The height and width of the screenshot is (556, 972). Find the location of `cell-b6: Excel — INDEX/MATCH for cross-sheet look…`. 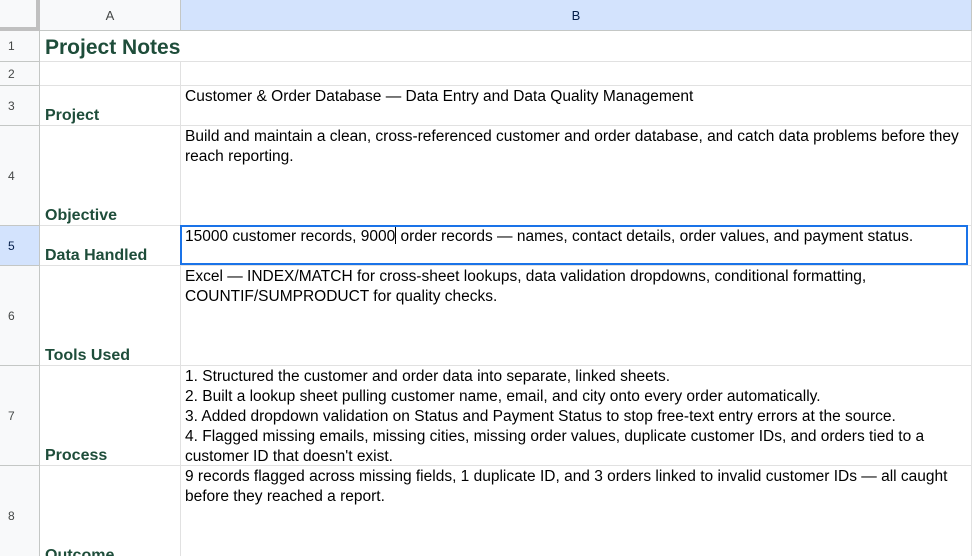

cell-b6: Excel — INDEX/MATCH for cross-sheet look… is located at coordinates (576, 316).